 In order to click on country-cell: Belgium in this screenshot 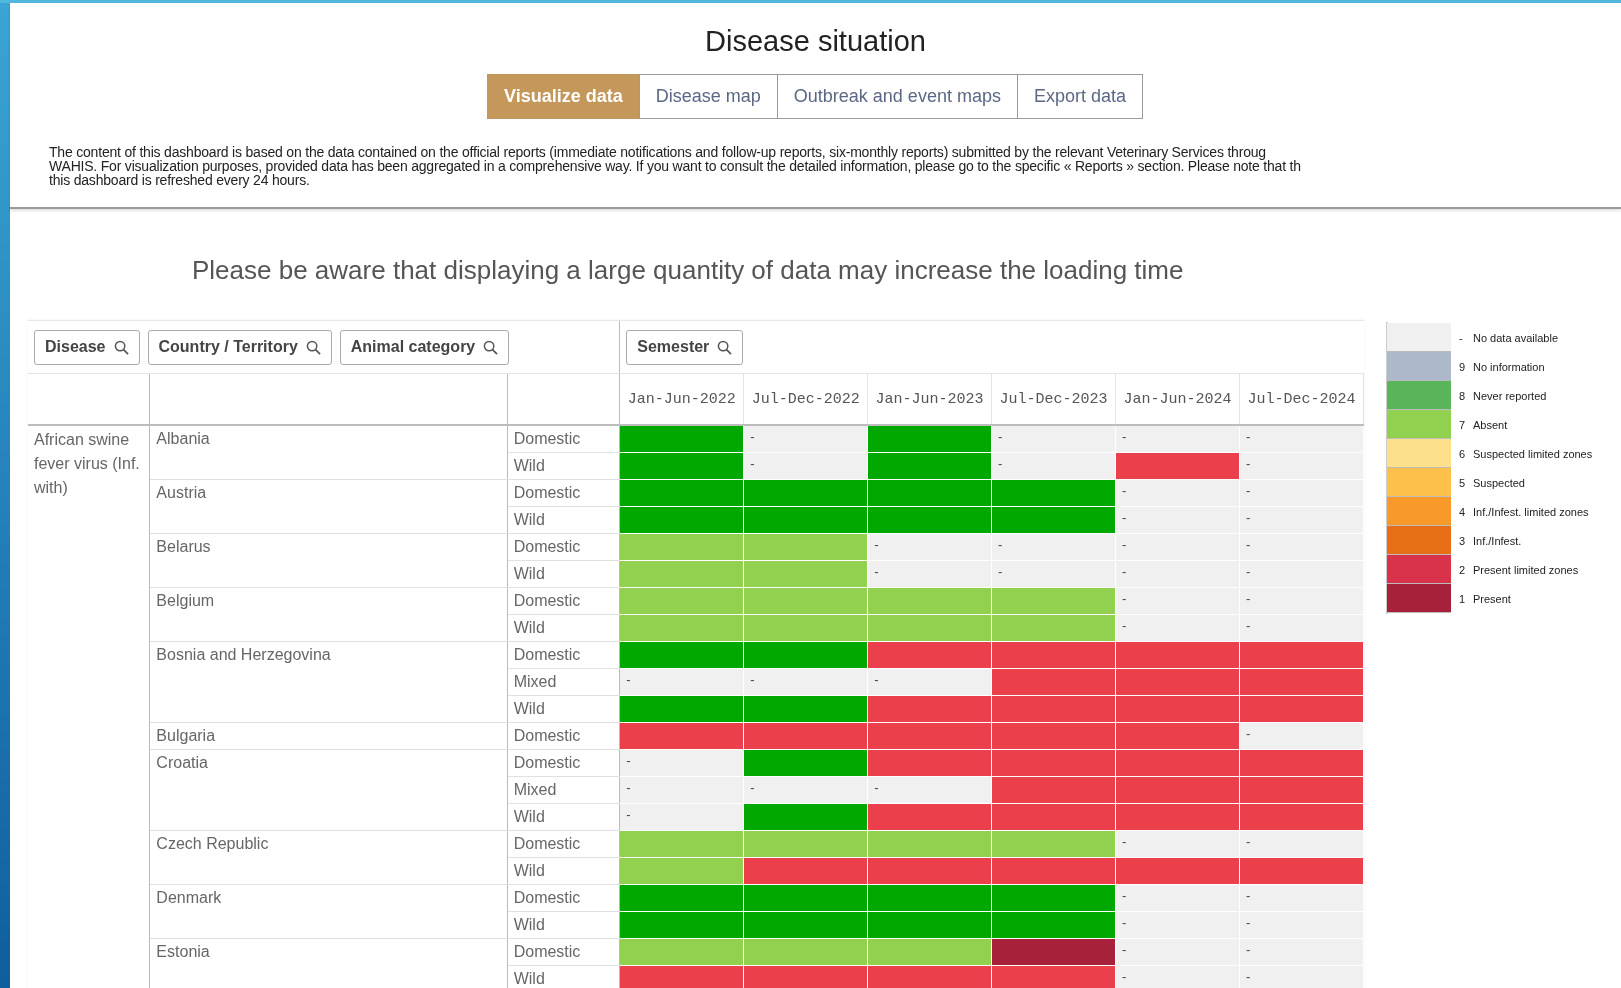, I will do `click(328, 614)`.